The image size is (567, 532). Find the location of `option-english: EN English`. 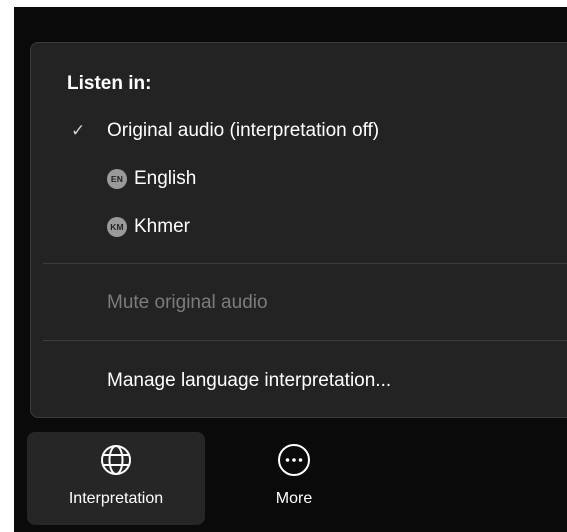

option-english: EN English is located at coordinates (299, 179).